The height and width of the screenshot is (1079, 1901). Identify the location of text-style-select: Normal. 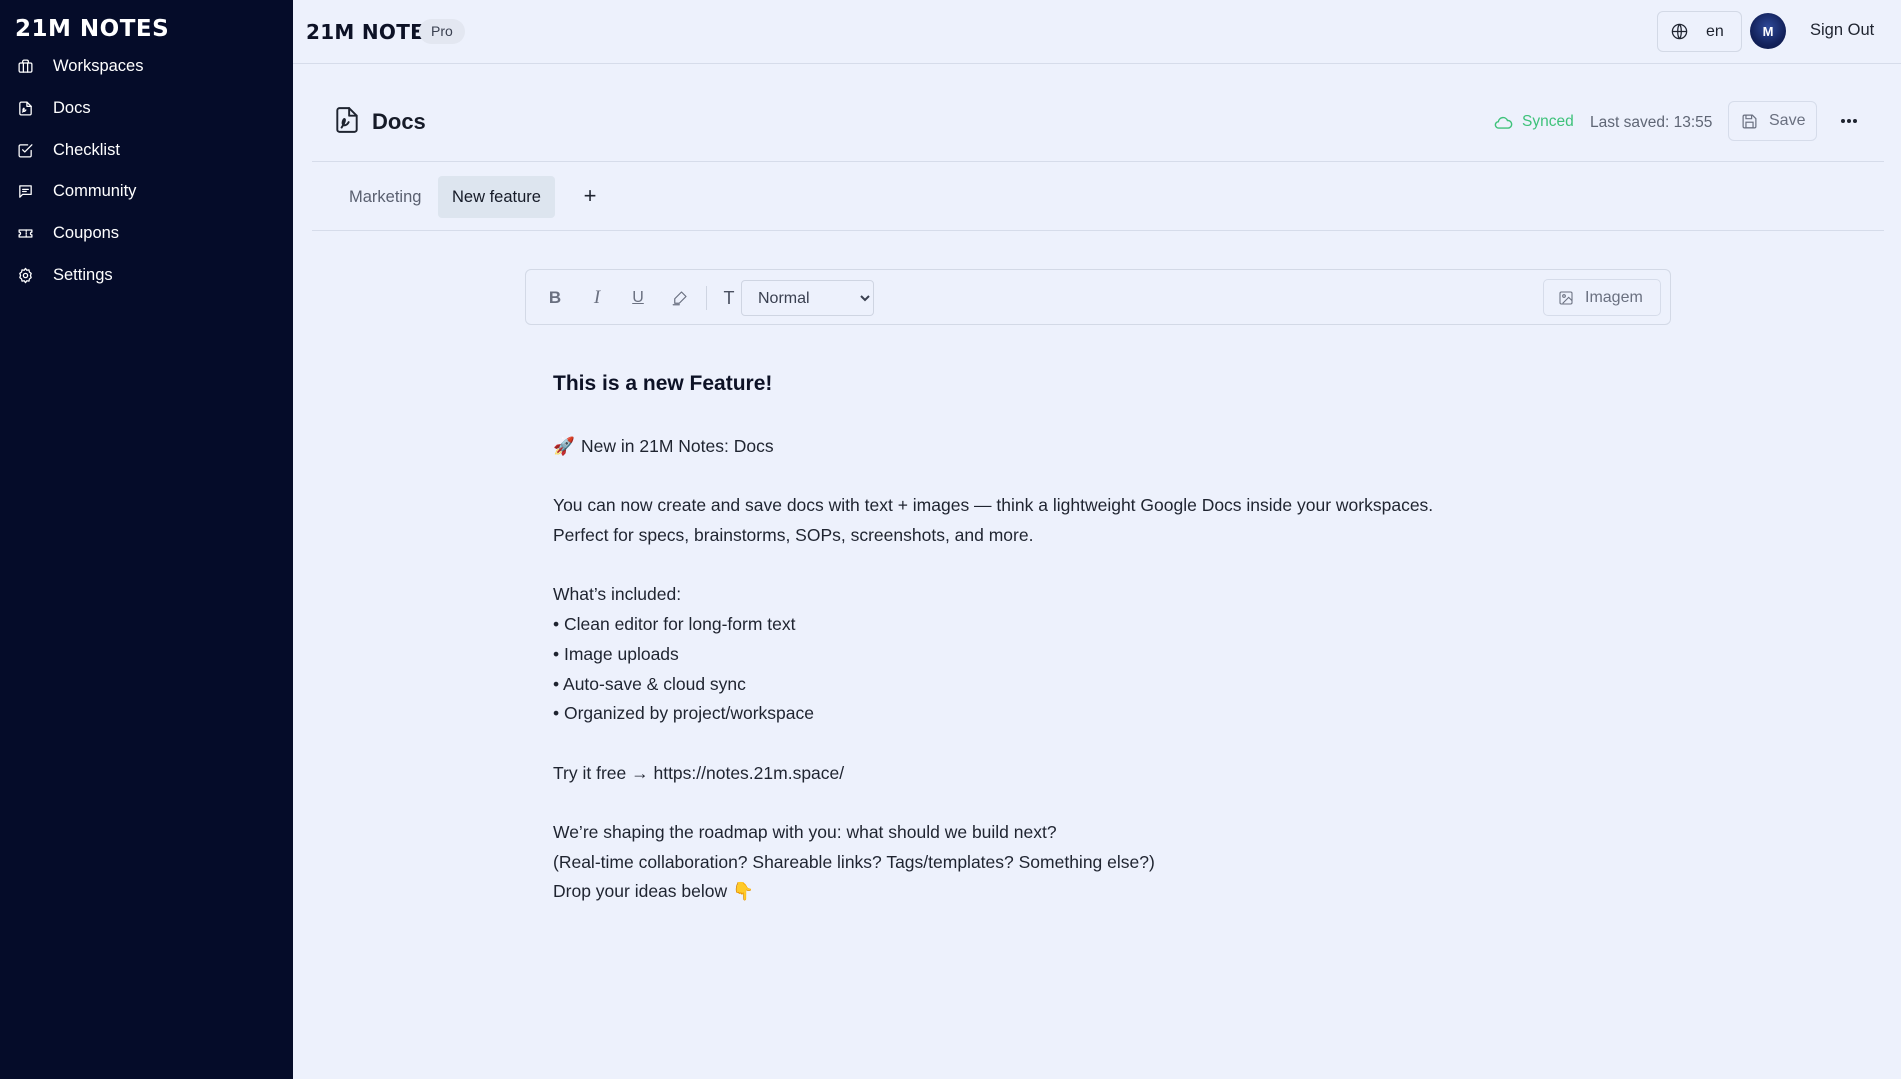
(807, 298).